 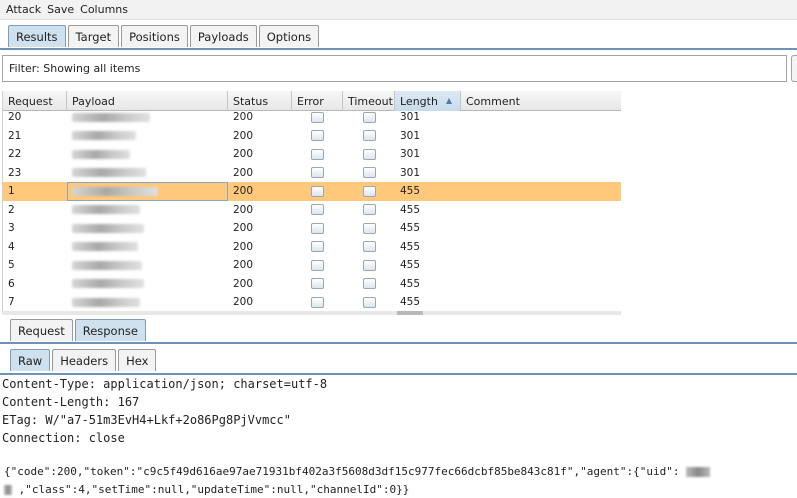 I want to click on tab-options: Options, so click(x=289, y=36).